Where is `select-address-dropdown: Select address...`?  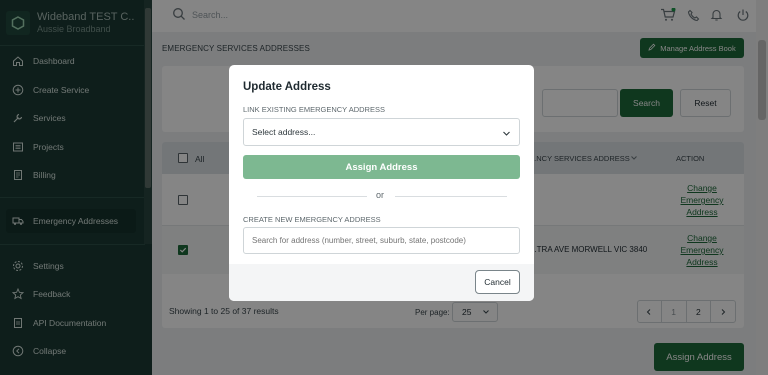
select-address-dropdown: Select address... is located at coordinates (381, 132).